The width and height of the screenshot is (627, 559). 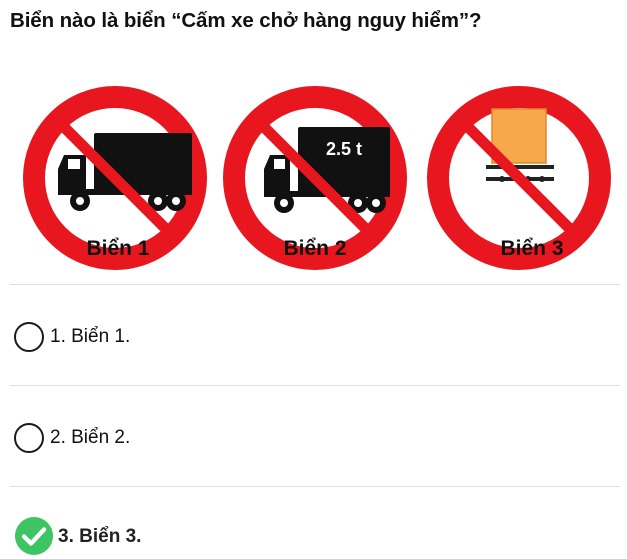 What do you see at coordinates (315, 248) in the screenshot?
I see `sign-2-label: Biển 2` at bounding box center [315, 248].